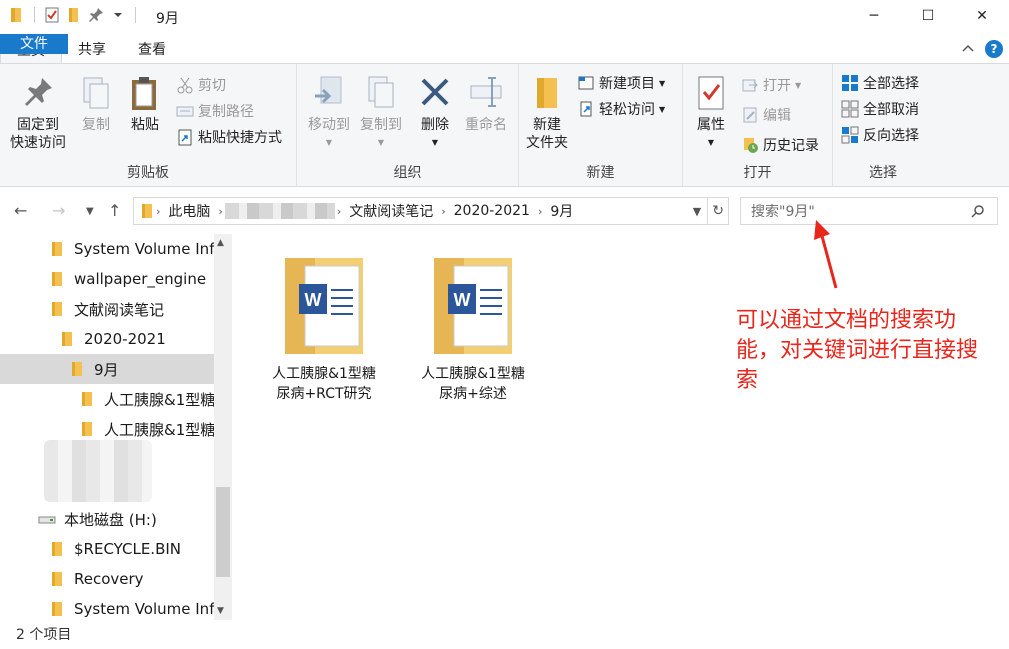 The image size is (1009, 649). What do you see at coordinates (621, 83) in the screenshot?
I see `new-item-button: 新建项目 ▼` at bounding box center [621, 83].